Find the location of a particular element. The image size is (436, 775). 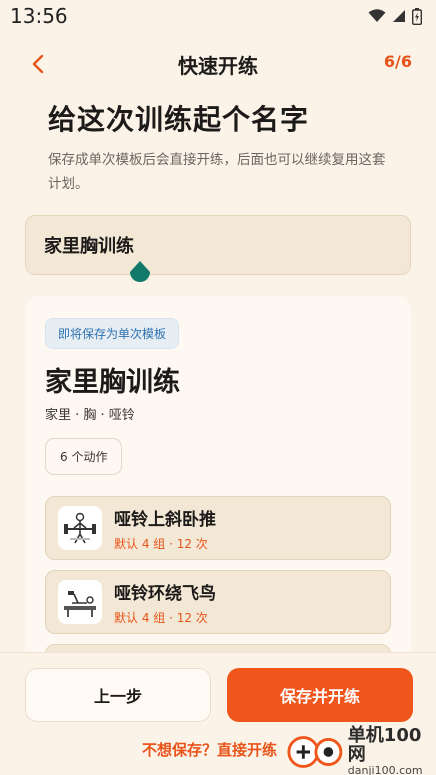

preview-title: 家里胸训练 is located at coordinates (112, 382).